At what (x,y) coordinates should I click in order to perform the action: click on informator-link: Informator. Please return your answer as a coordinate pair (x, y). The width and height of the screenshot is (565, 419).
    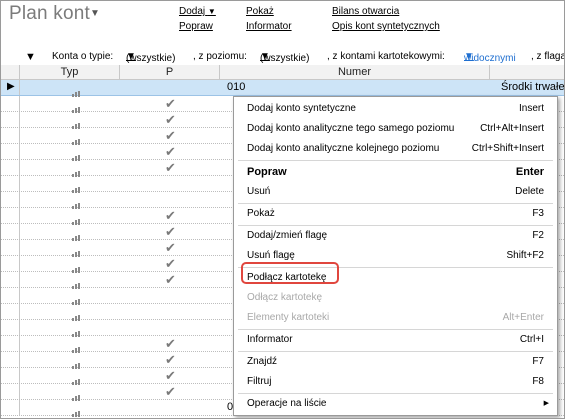
    Looking at the image, I should click on (269, 26).